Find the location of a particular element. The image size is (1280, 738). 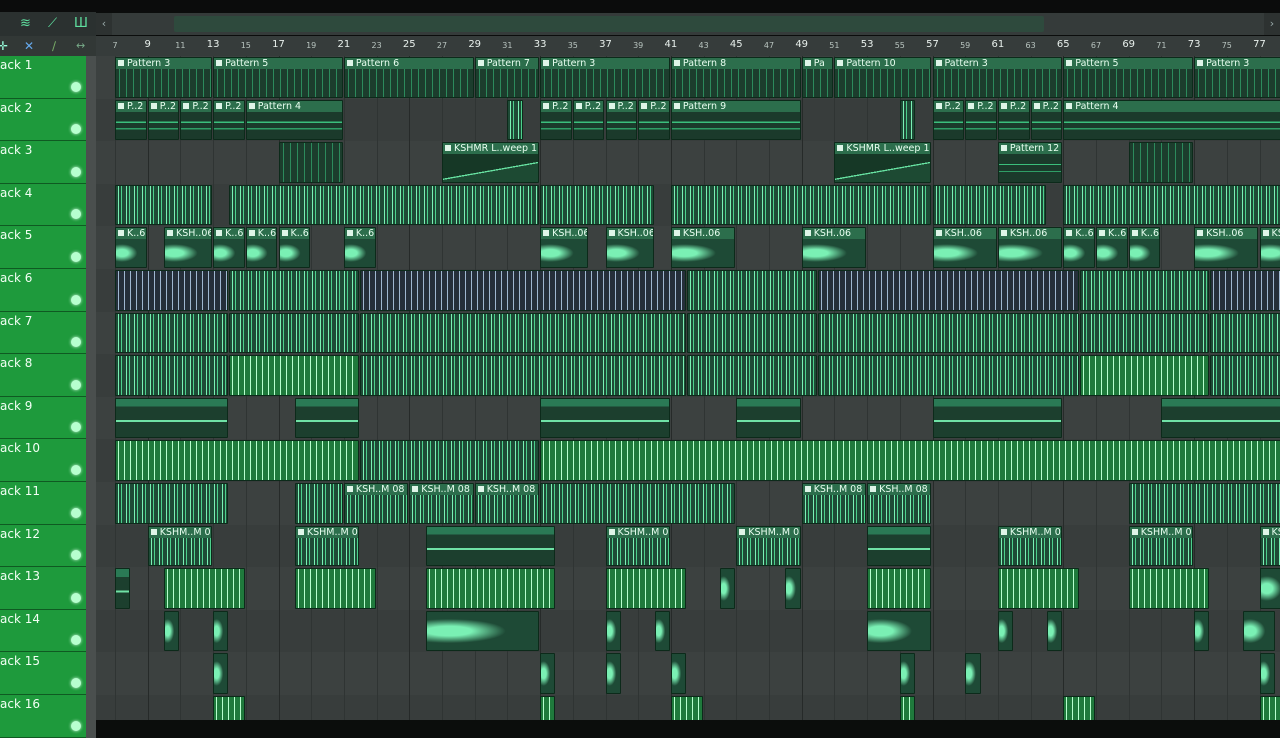

track-header: ack 15 is located at coordinates (43, 673).